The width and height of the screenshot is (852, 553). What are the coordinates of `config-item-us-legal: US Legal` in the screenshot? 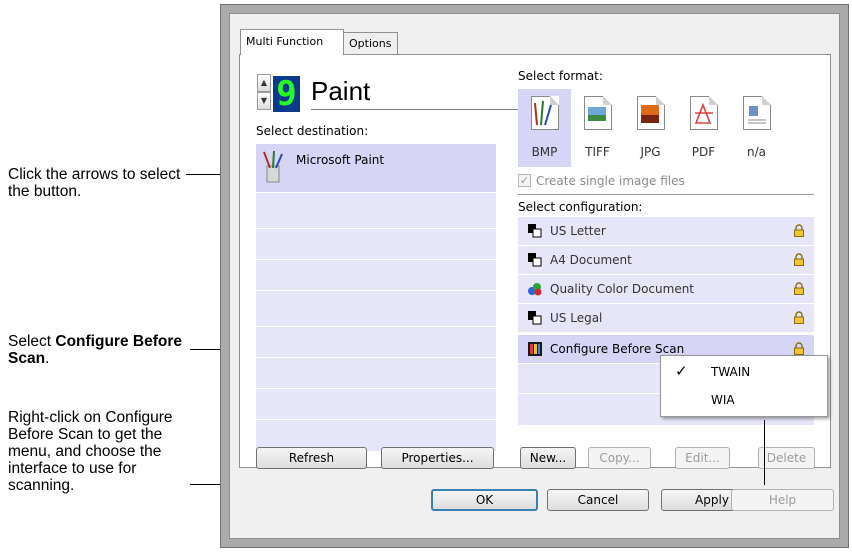 It's located at (666, 318).